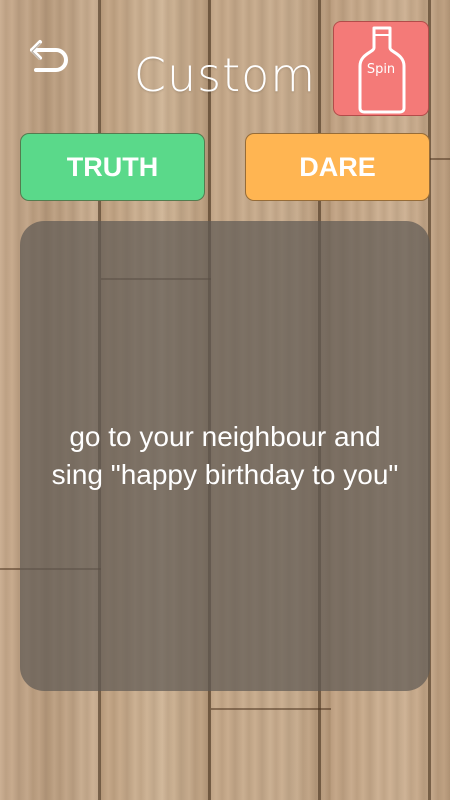 This screenshot has width=450, height=800. I want to click on truth-button: TRUTH, so click(112, 167).